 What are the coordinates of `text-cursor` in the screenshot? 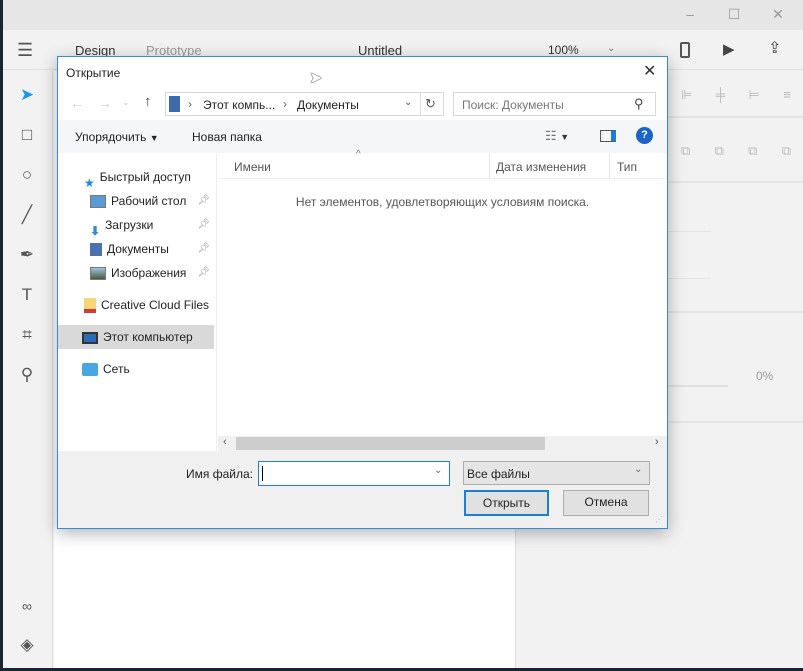 It's located at (262, 473).